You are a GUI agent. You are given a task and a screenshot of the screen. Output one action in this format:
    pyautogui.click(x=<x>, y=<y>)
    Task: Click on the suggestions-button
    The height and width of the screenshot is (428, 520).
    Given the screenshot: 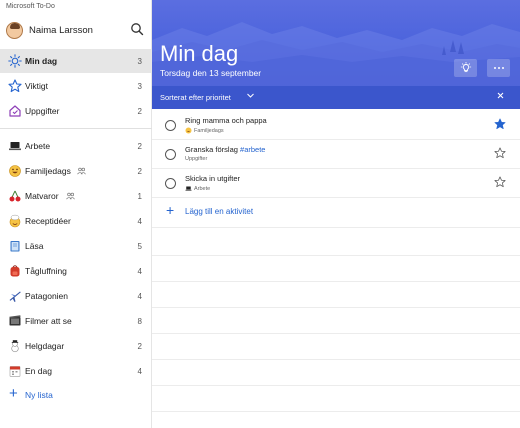 What is the action you would take?
    pyautogui.click(x=465, y=68)
    